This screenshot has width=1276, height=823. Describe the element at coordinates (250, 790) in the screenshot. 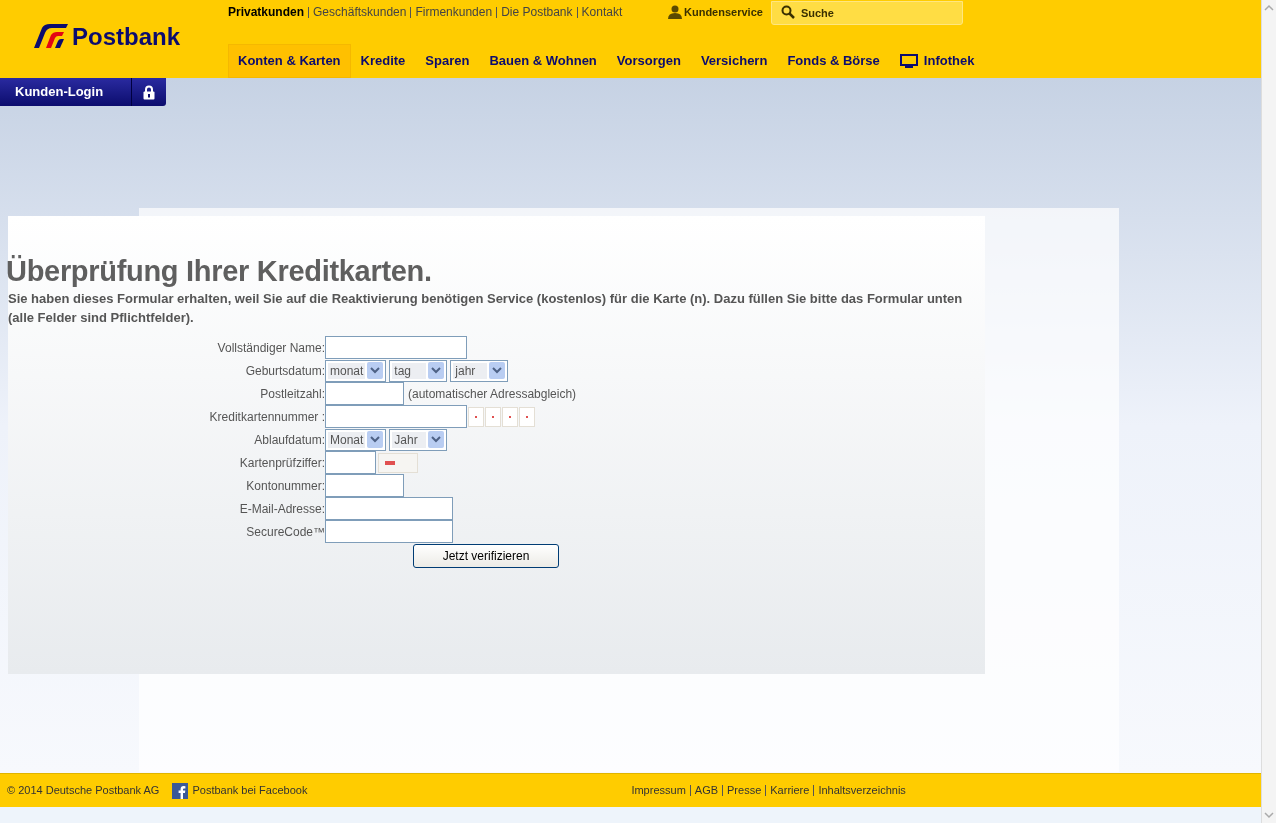

I see `facebook-link: Postbank bei Facebook` at that location.